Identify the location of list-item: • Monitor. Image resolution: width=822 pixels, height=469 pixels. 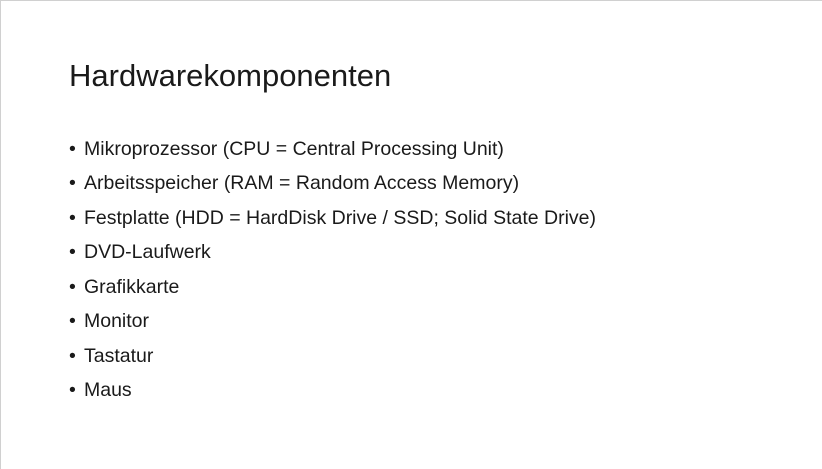
(332, 322).